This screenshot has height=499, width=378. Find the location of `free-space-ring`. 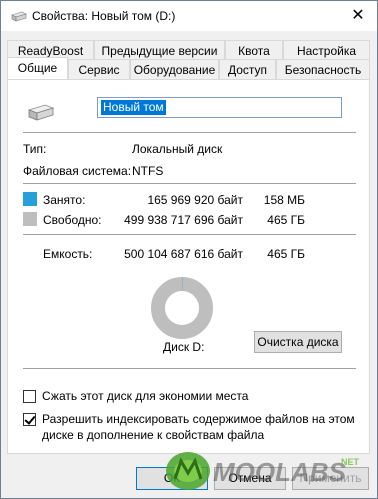

free-space-ring is located at coordinates (182, 308).